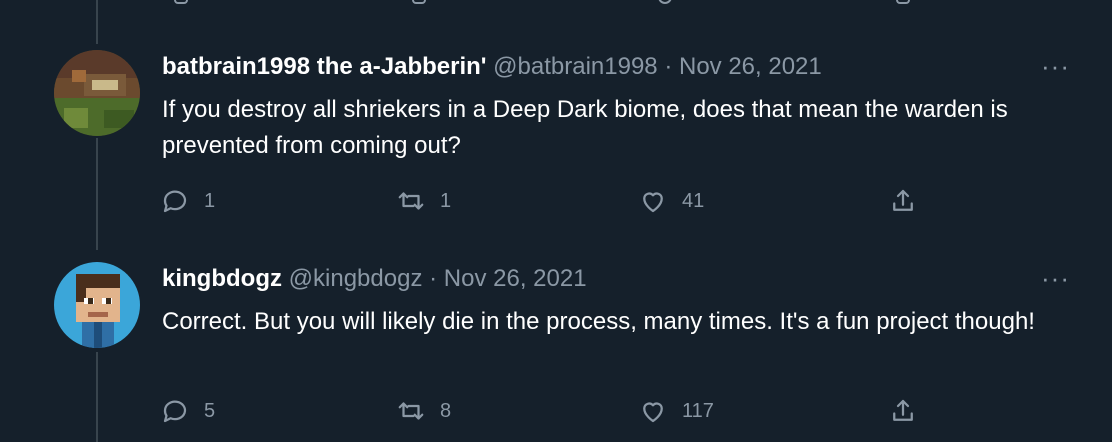 This screenshot has width=1112, height=442. I want to click on retweet-count: 1, so click(446, 200).